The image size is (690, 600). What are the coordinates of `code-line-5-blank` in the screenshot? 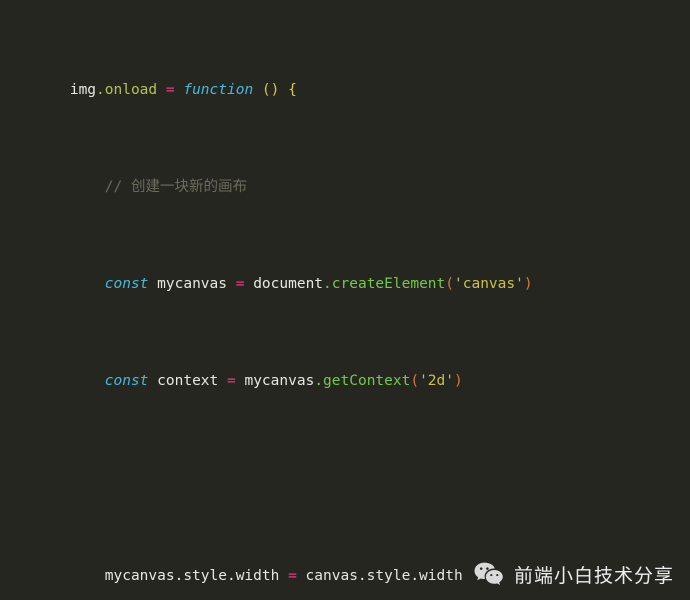 It's located at (345, 479).